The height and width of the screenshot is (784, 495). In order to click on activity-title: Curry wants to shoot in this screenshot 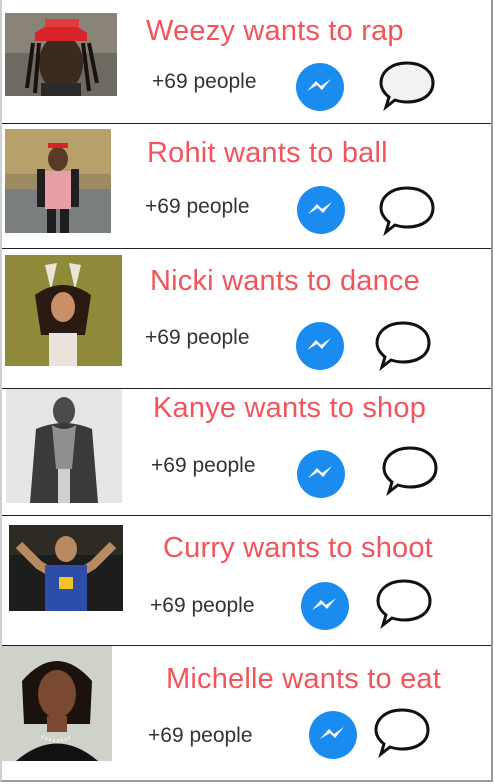, I will do `click(298, 548)`.